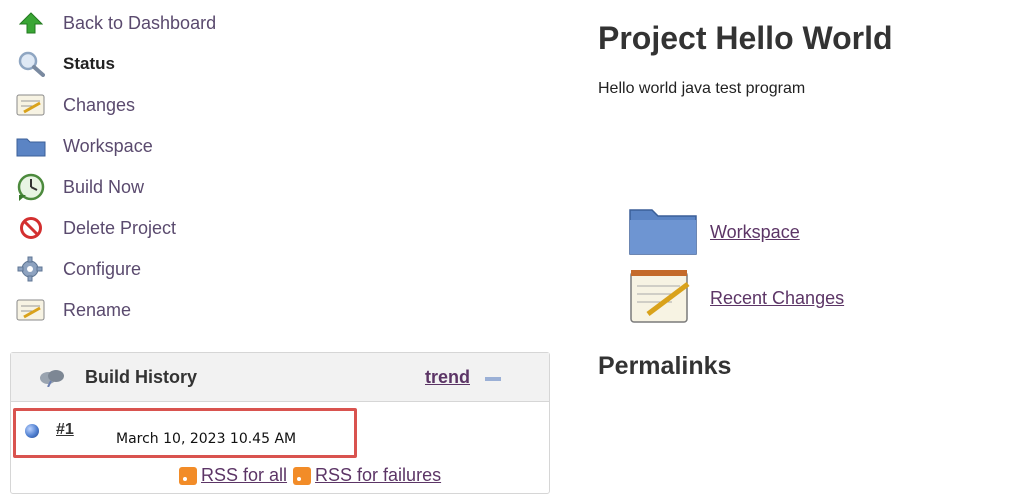 The width and height of the screenshot is (1022, 495). I want to click on sidebar-item-back-to-dashboard: Back to Dashboard, so click(115, 23).